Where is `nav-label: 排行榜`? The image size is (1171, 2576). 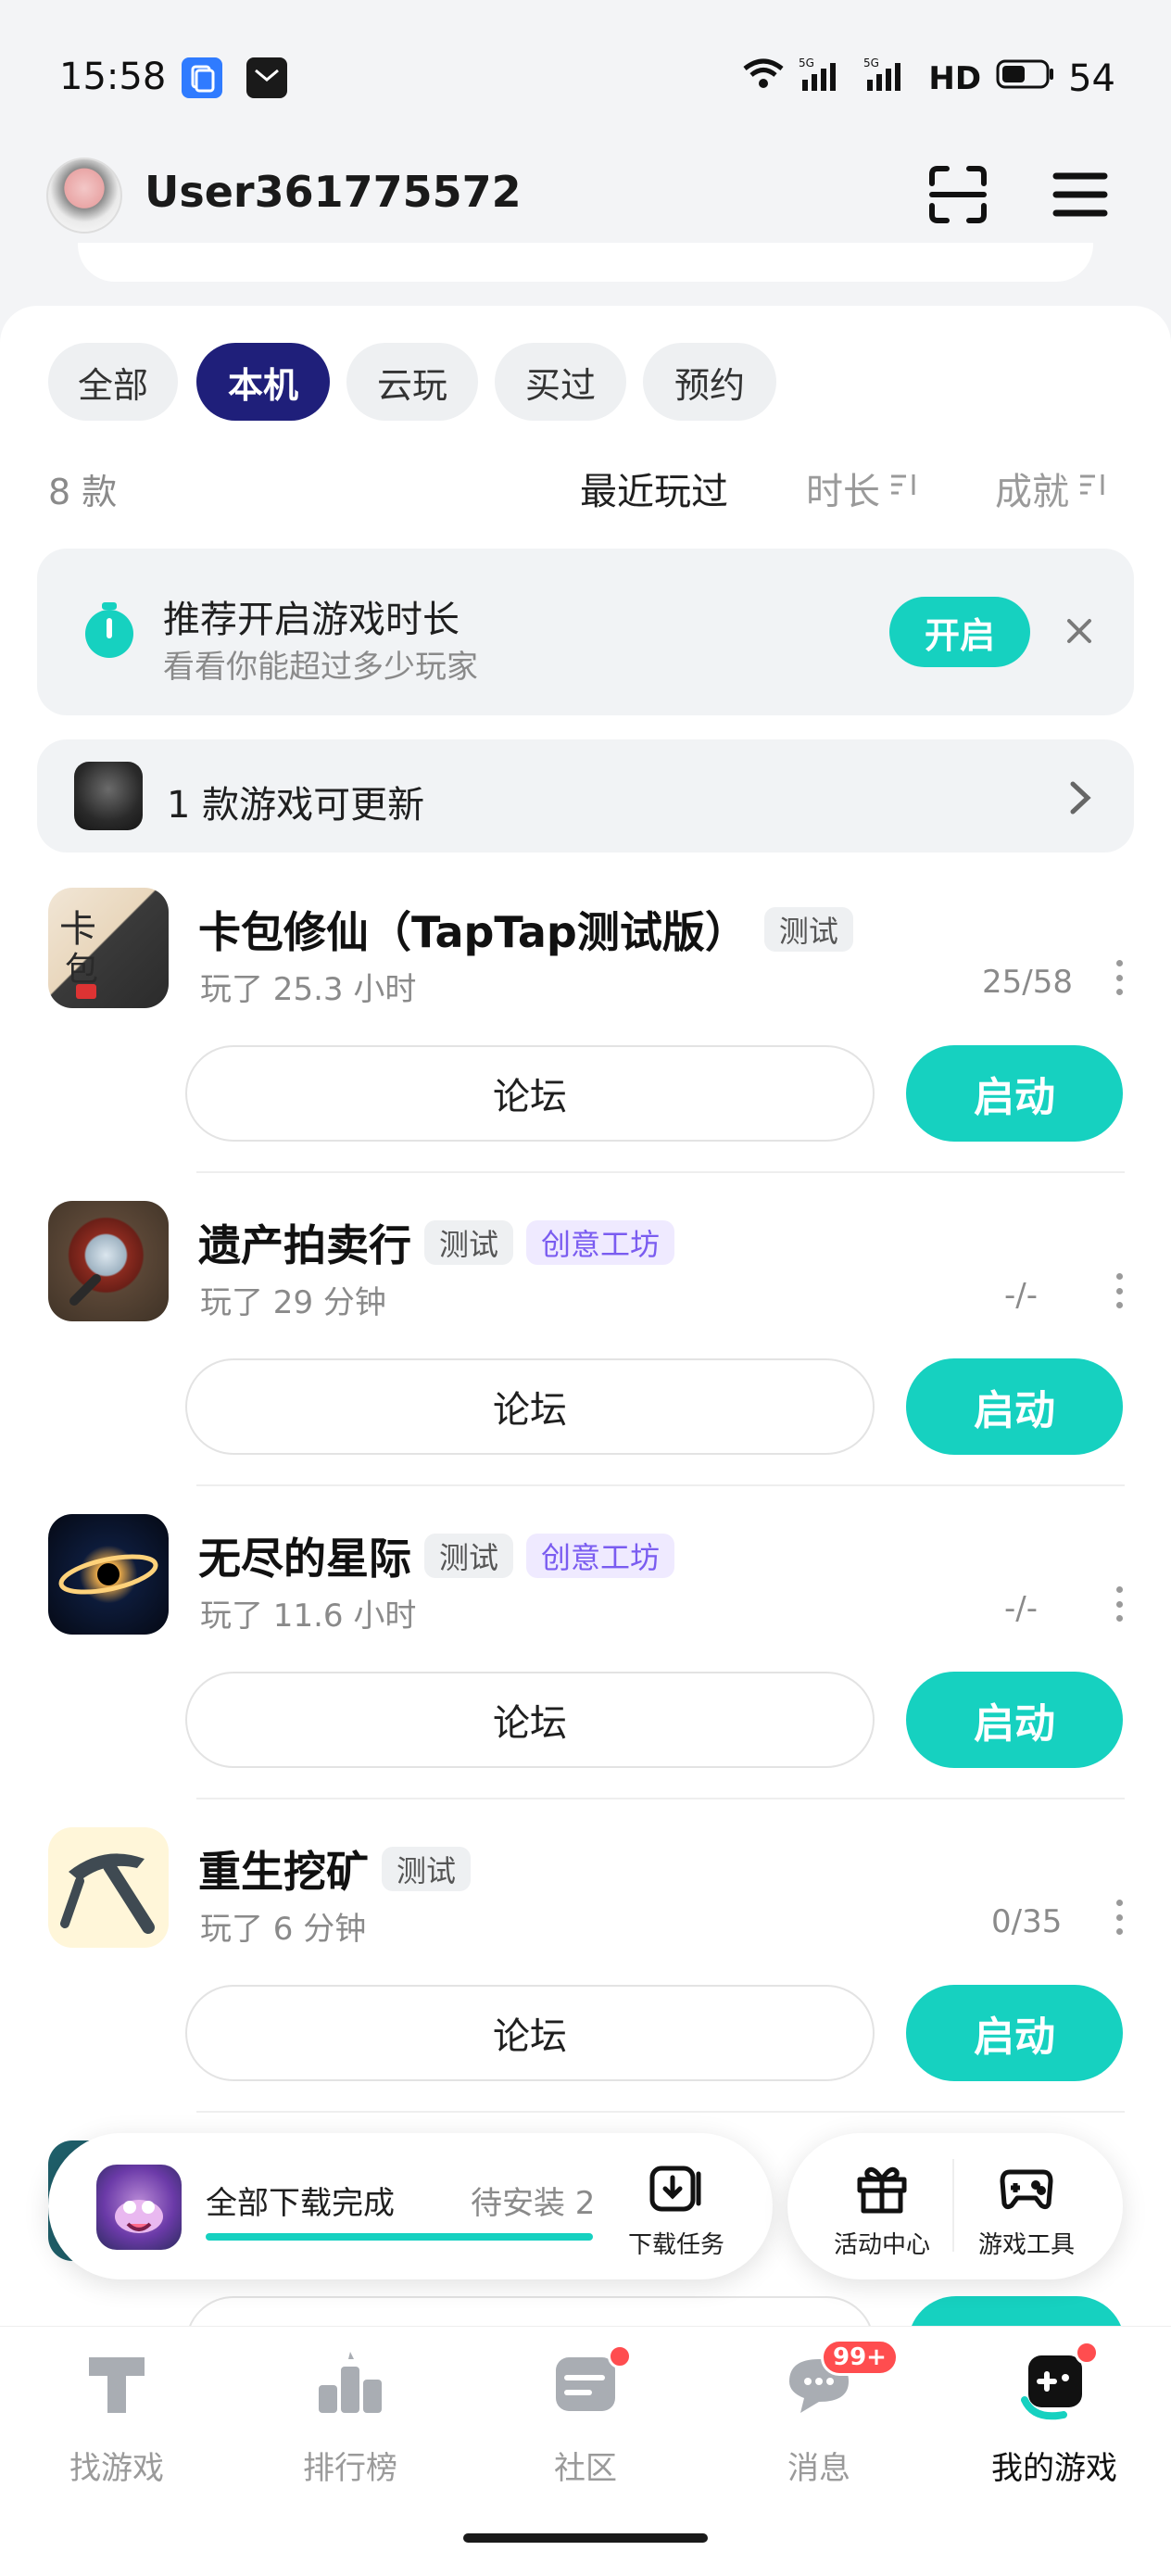
nav-label: 排行榜 is located at coordinates (350, 2468).